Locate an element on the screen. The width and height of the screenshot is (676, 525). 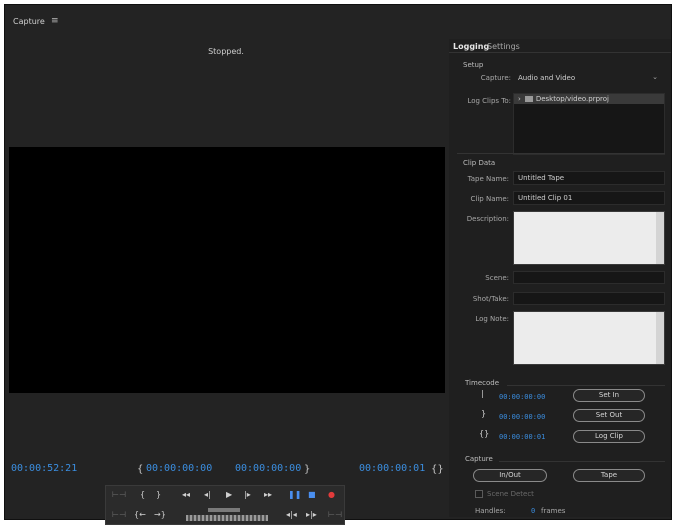
log-clip-button: Log Clip is located at coordinates (609, 436).